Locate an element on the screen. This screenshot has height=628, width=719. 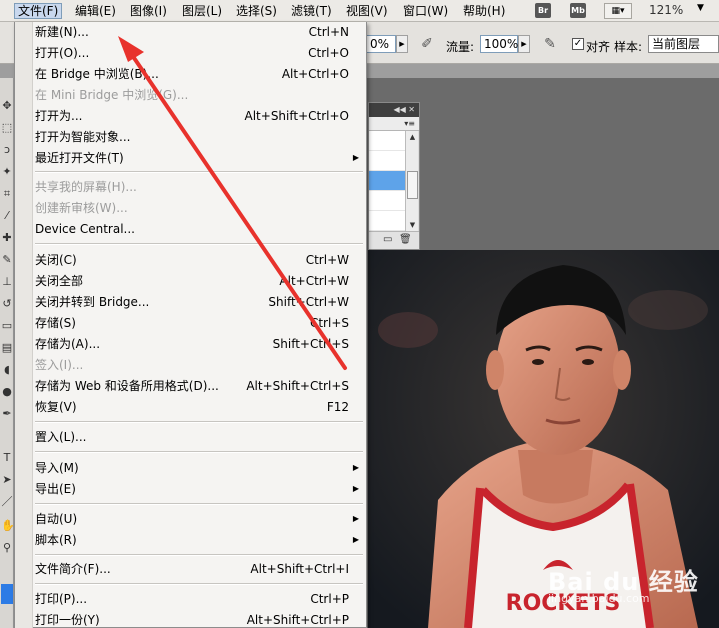
lasso-tool-icon: ↄ is located at coordinates (7, 150).